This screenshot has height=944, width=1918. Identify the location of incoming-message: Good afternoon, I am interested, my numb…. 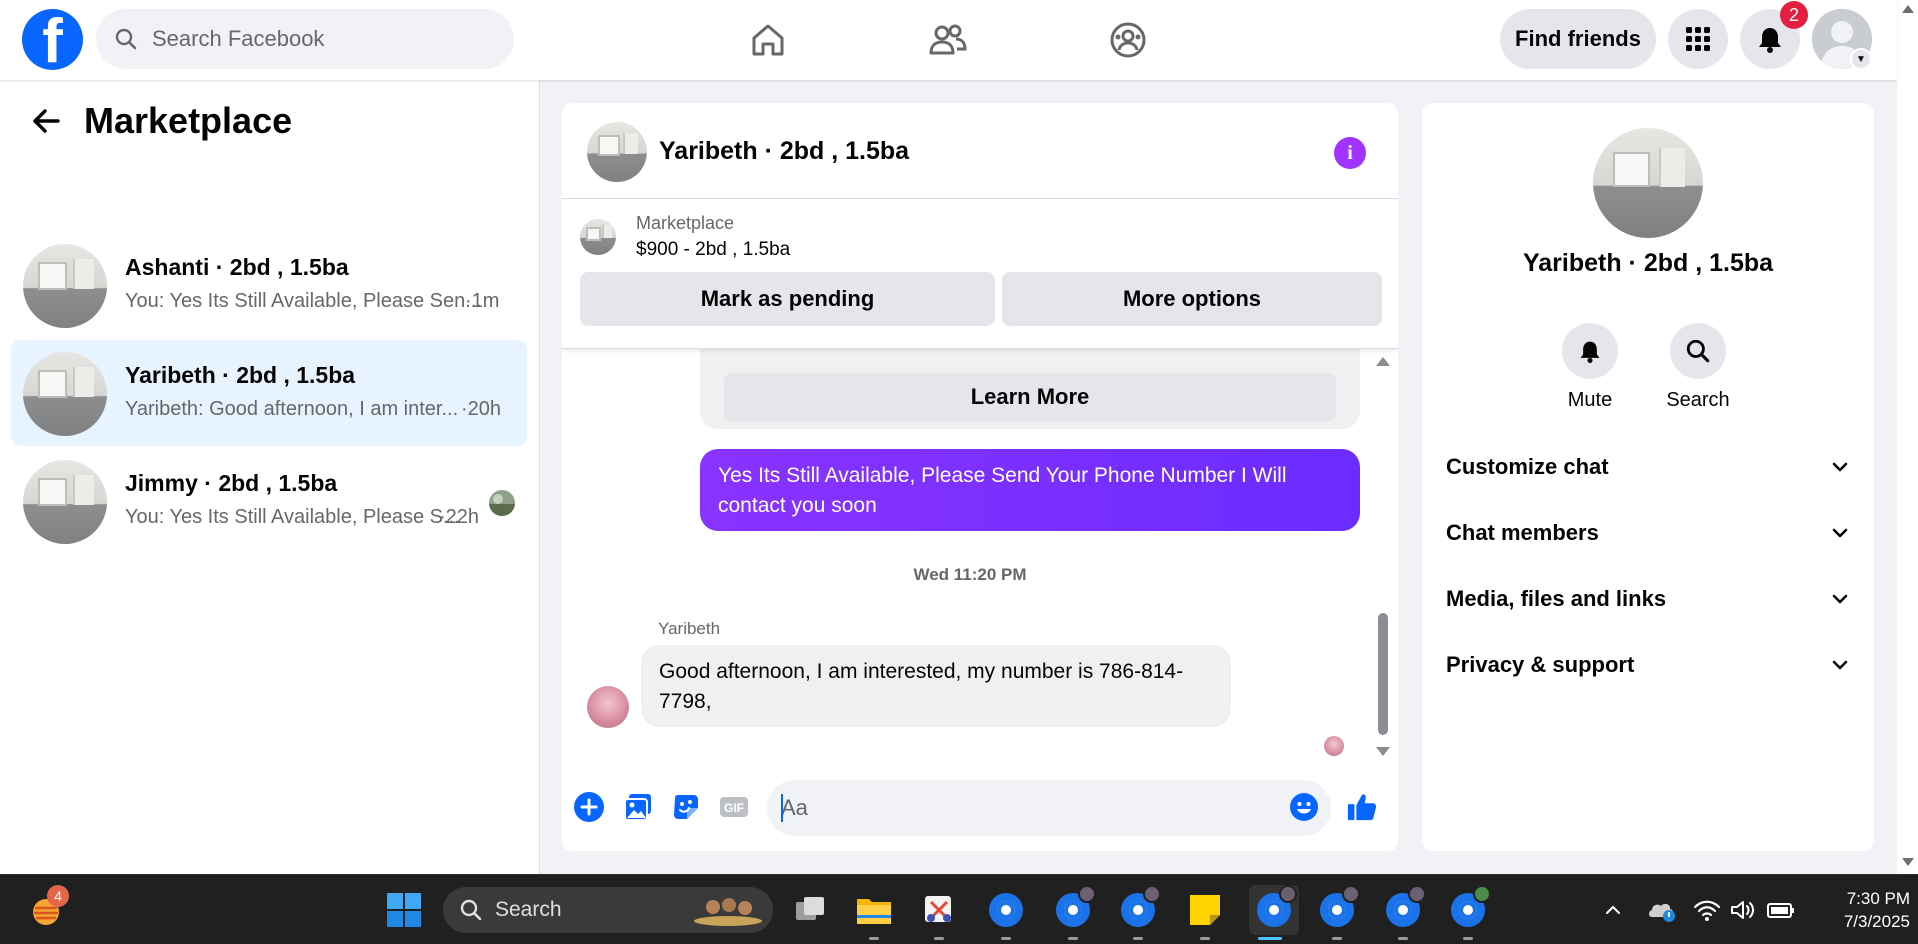
(936, 686).